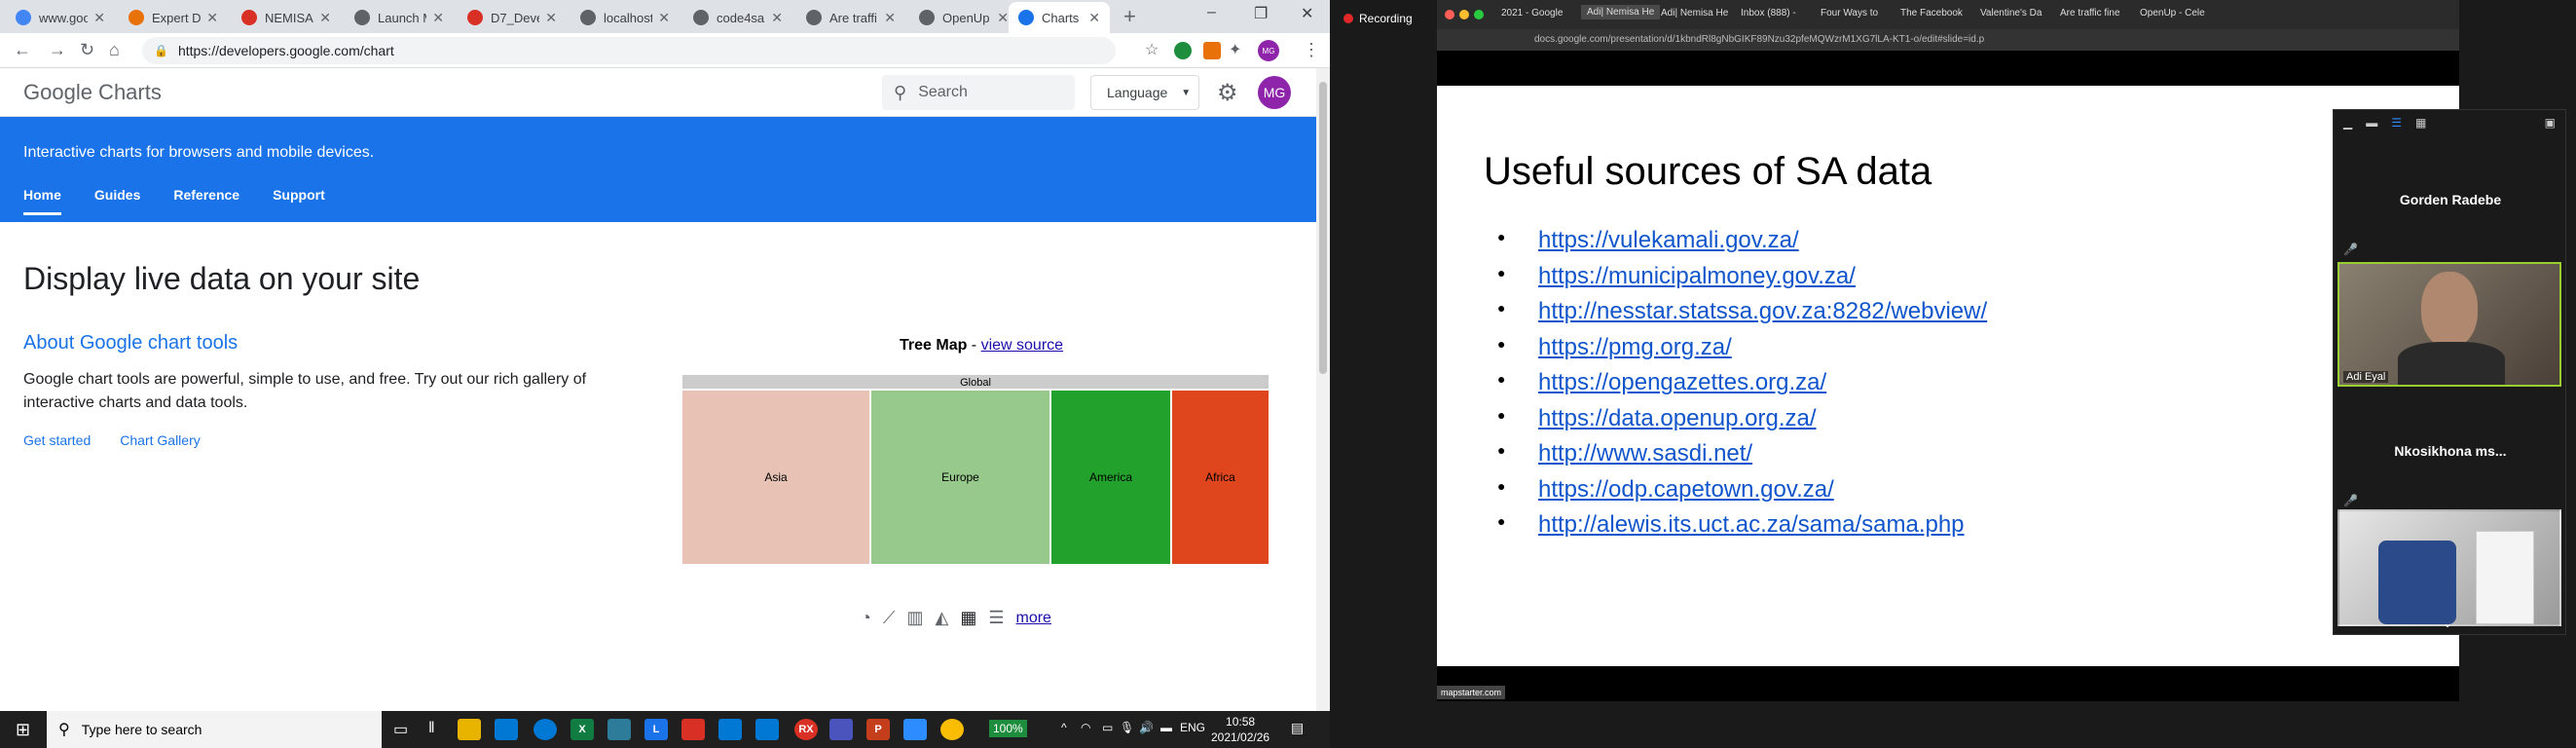 This screenshot has height=748, width=2576. I want to click on treemap-chart: Global Asia Europe America Africa, so click(975, 470).